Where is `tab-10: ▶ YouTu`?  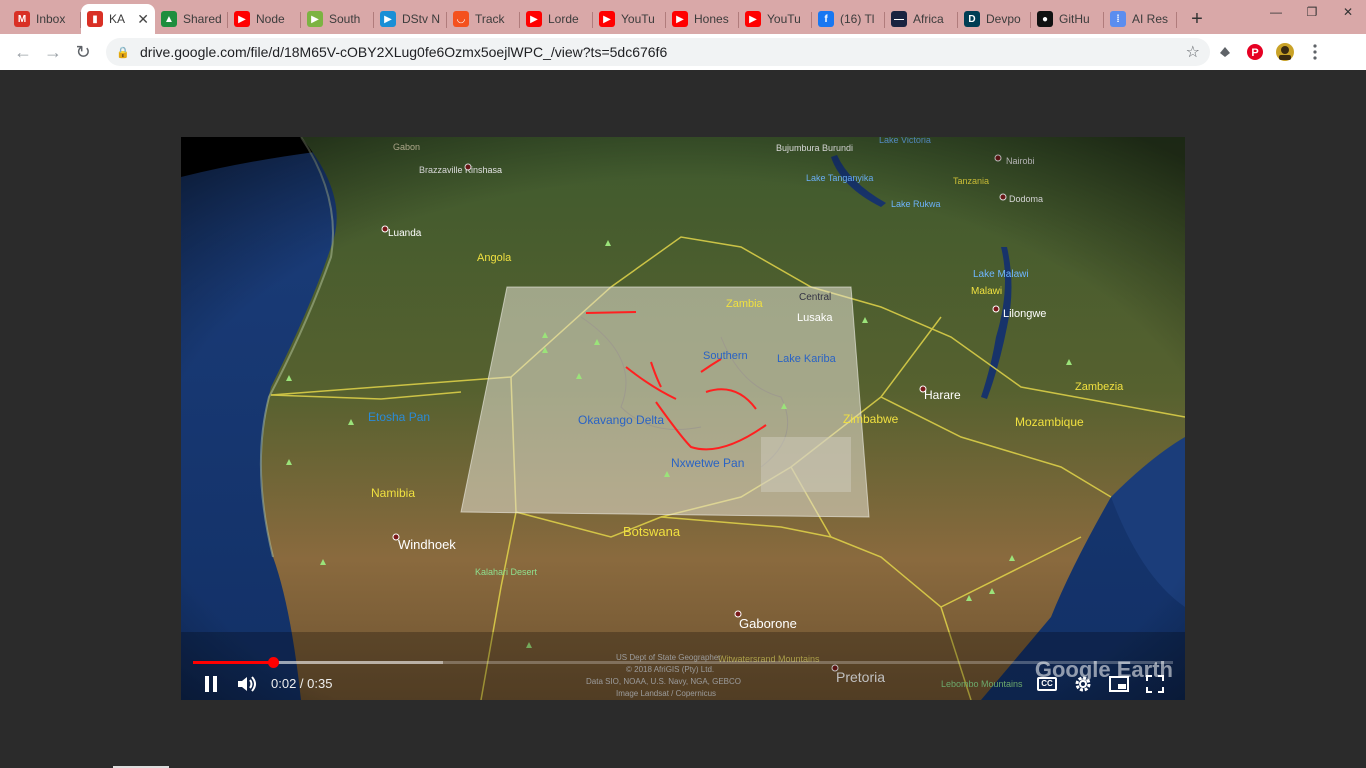
tab-10: ▶ YouTu is located at coordinates (775, 19).